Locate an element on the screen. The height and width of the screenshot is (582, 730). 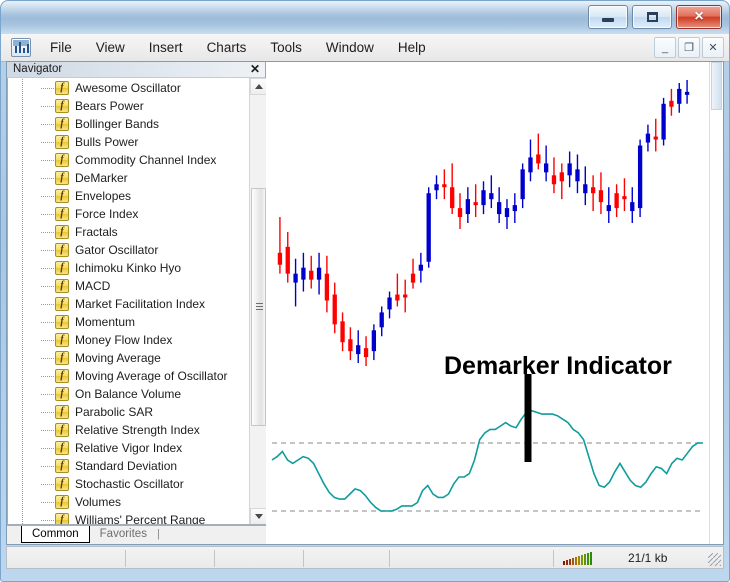
tree-item-stochastic-oscillator: f Stochastic Oscillator is located at coordinates (127, 484).